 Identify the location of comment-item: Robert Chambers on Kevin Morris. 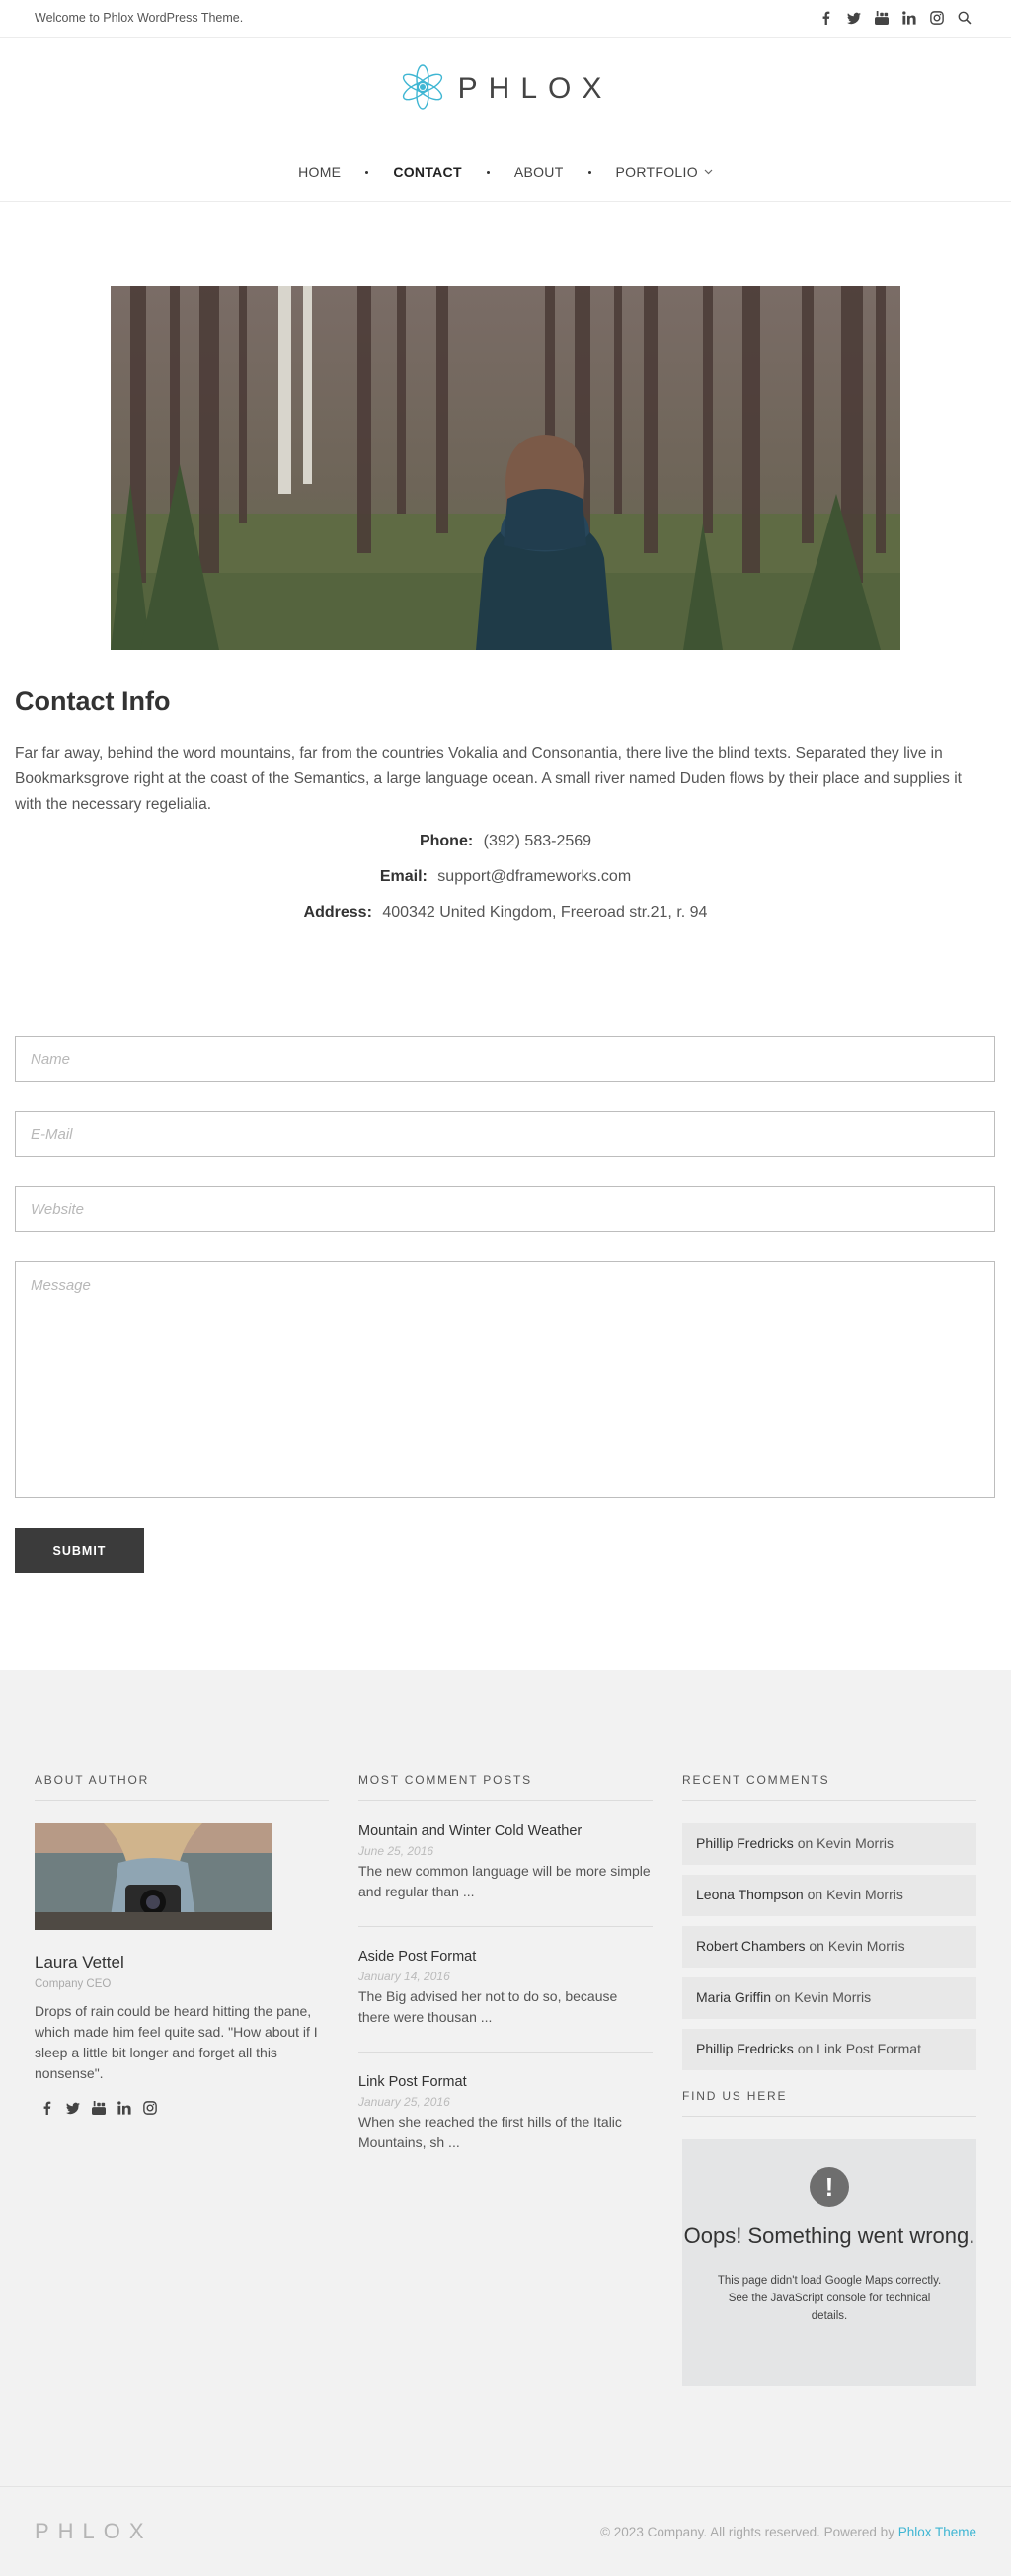
(829, 1947).